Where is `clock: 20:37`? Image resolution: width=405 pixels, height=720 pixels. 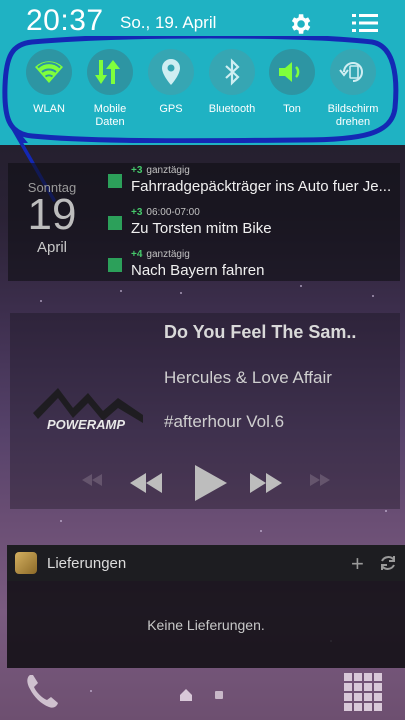 clock: 20:37 is located at coordinates (65, 20).